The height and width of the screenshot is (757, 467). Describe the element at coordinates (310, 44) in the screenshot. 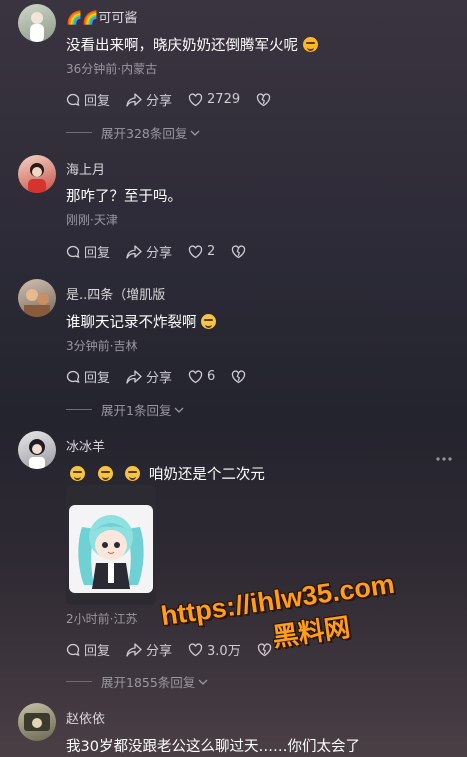

I see `laughing-emoji-icon` at that location.